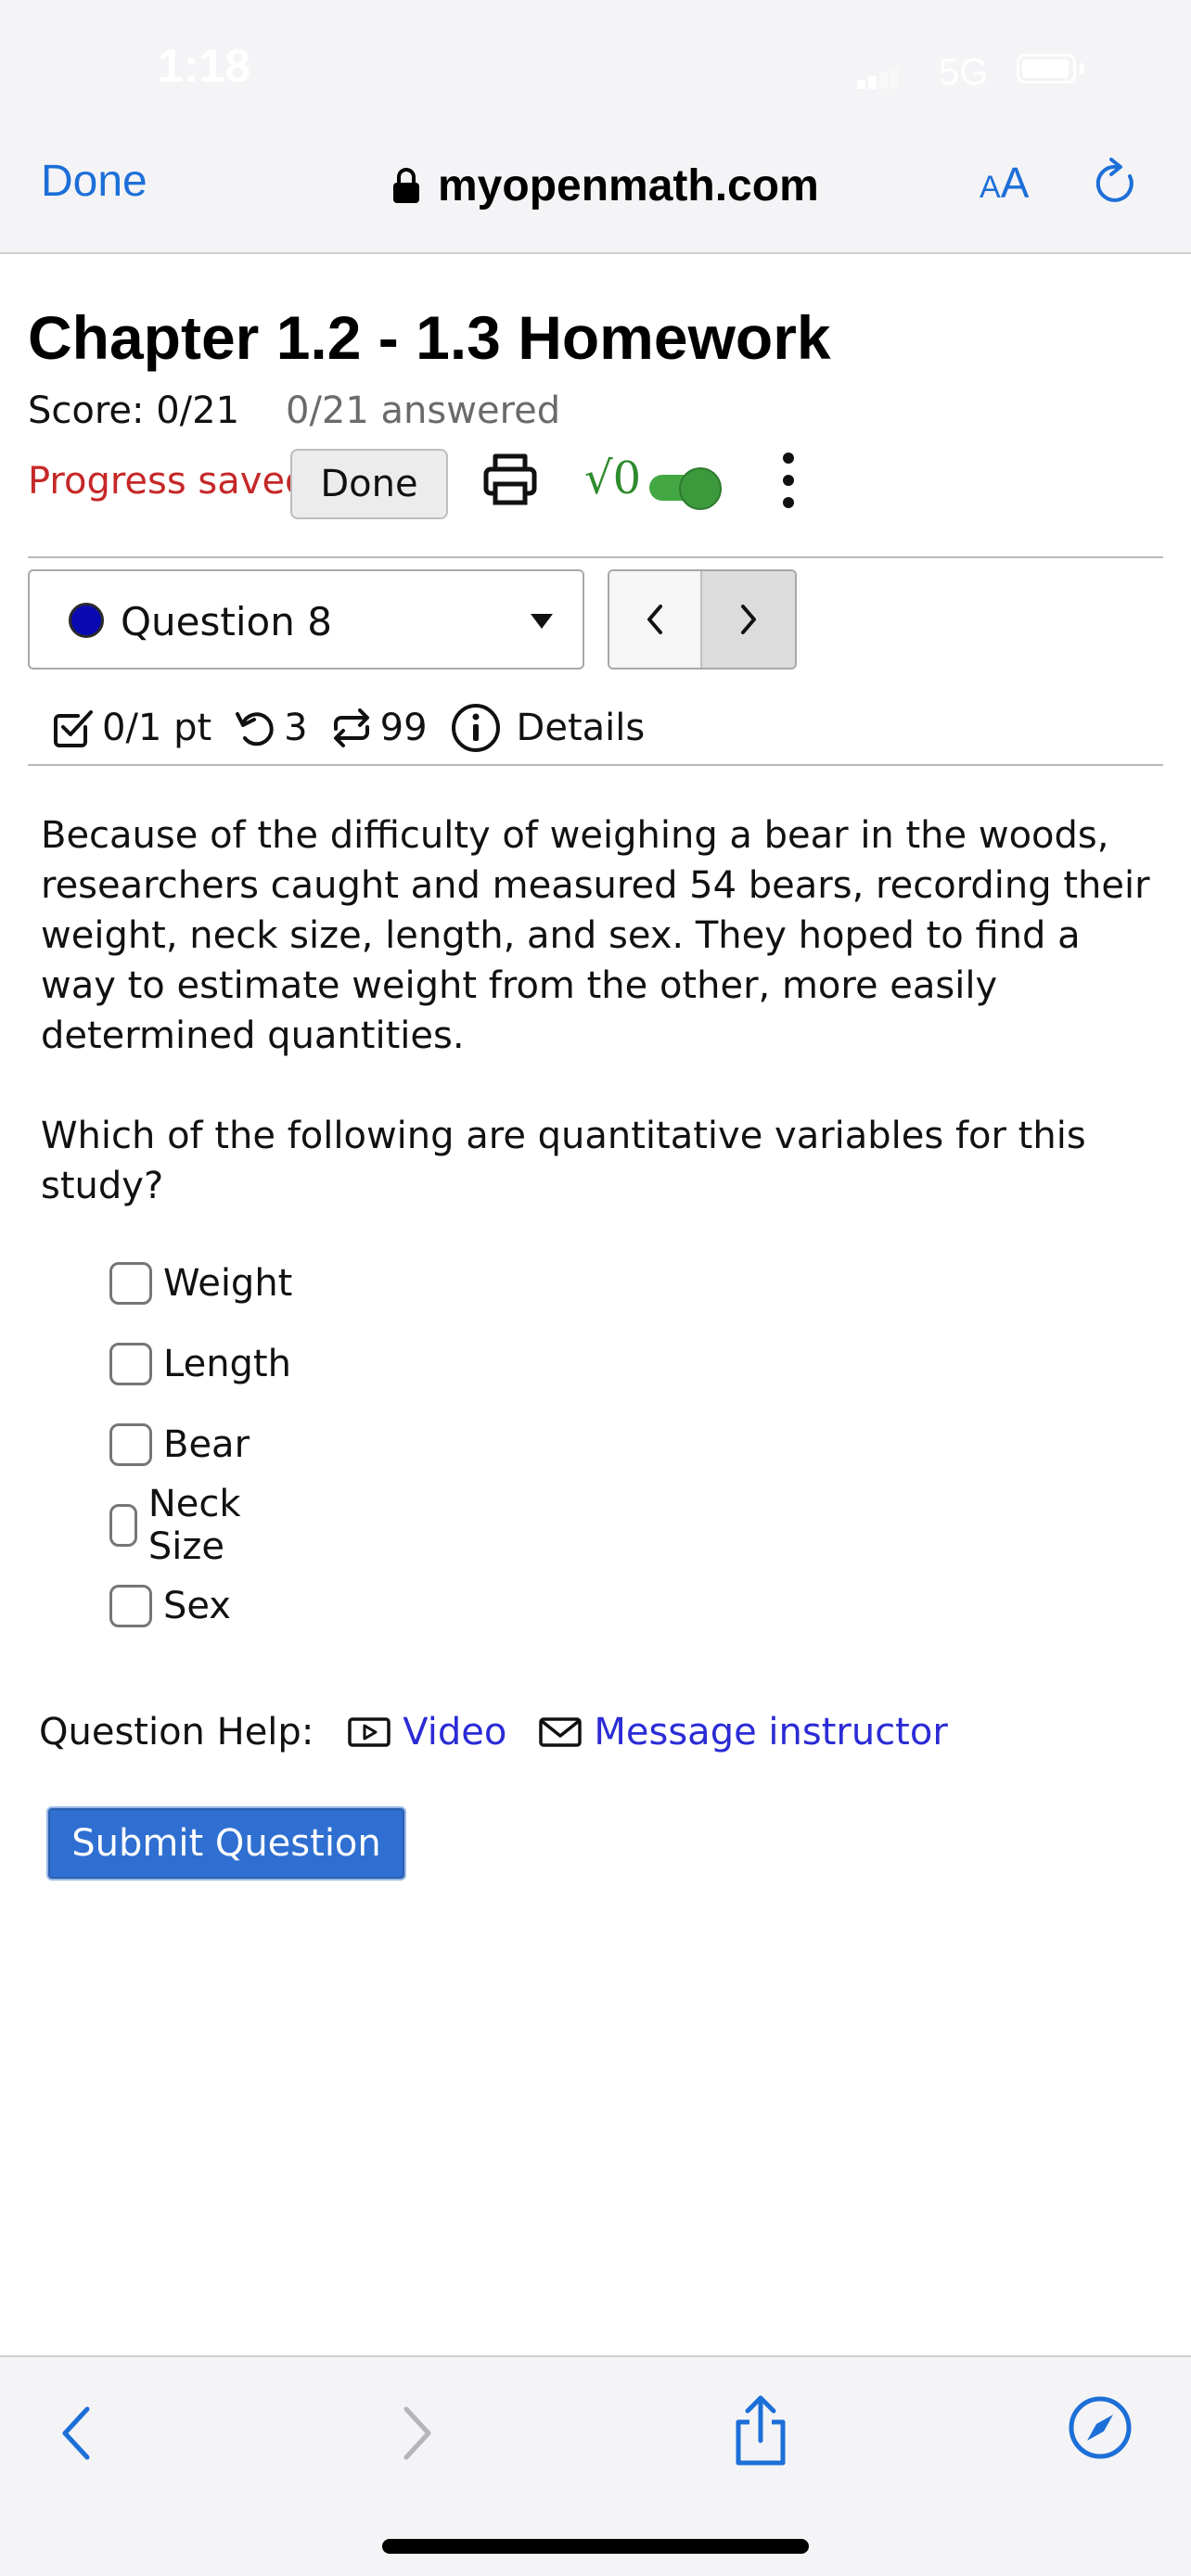 The height and width of the screenshot is (2576, 1191). I want to click on question-help-label: Question Help:, so click(177, 1732).